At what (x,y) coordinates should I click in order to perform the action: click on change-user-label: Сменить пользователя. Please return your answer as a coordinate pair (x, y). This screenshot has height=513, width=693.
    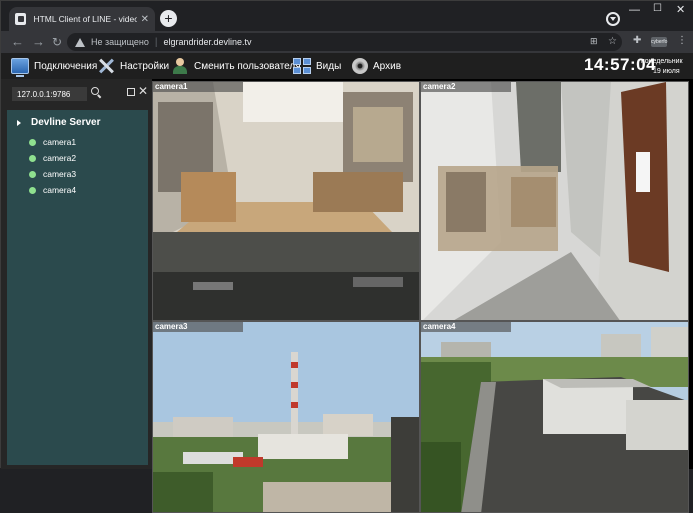
    Looking at the image, I should click on (247, 66).